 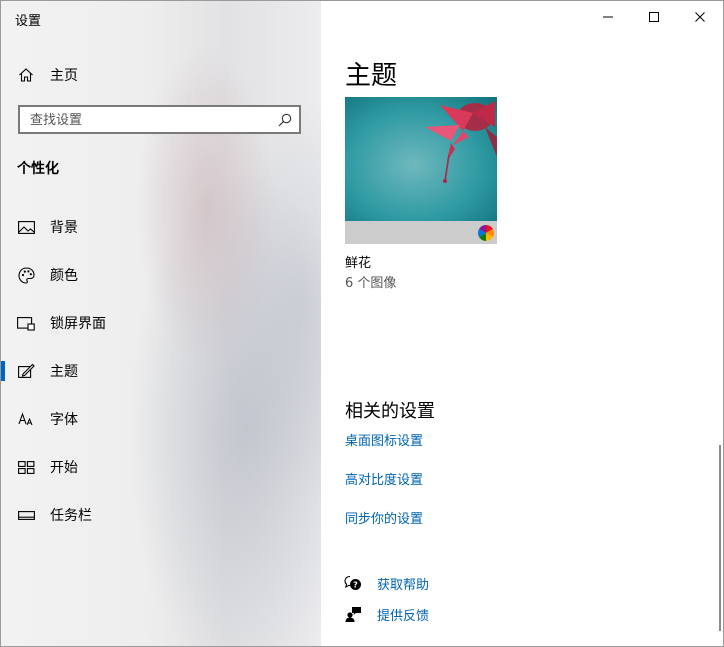 What do you see at coordinates (371, 283) in the screenshot?
I see `theme-image-count: 6 个图像` at bounding box center [371, 283].